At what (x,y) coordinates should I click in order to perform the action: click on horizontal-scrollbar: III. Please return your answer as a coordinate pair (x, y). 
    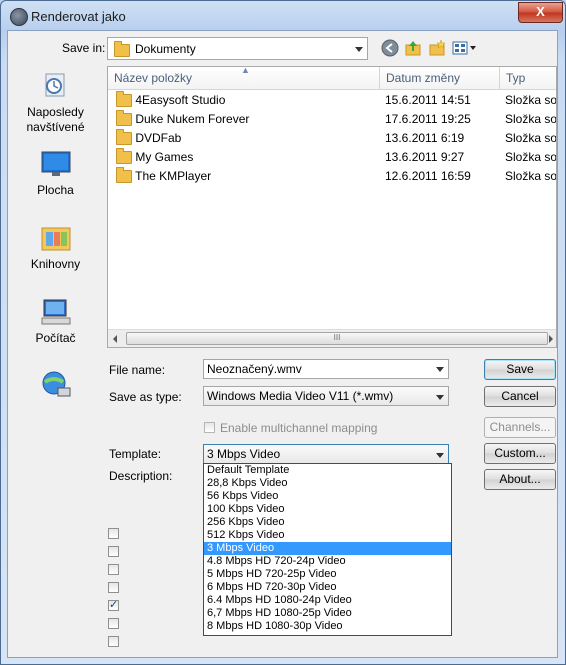
    Looking at the image, I should click on (332, 338).